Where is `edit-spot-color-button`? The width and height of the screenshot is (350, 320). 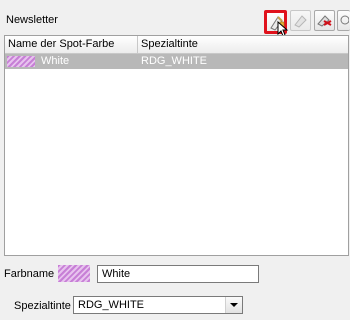 edit-spot-color-button is located at coordinates (300, 20).